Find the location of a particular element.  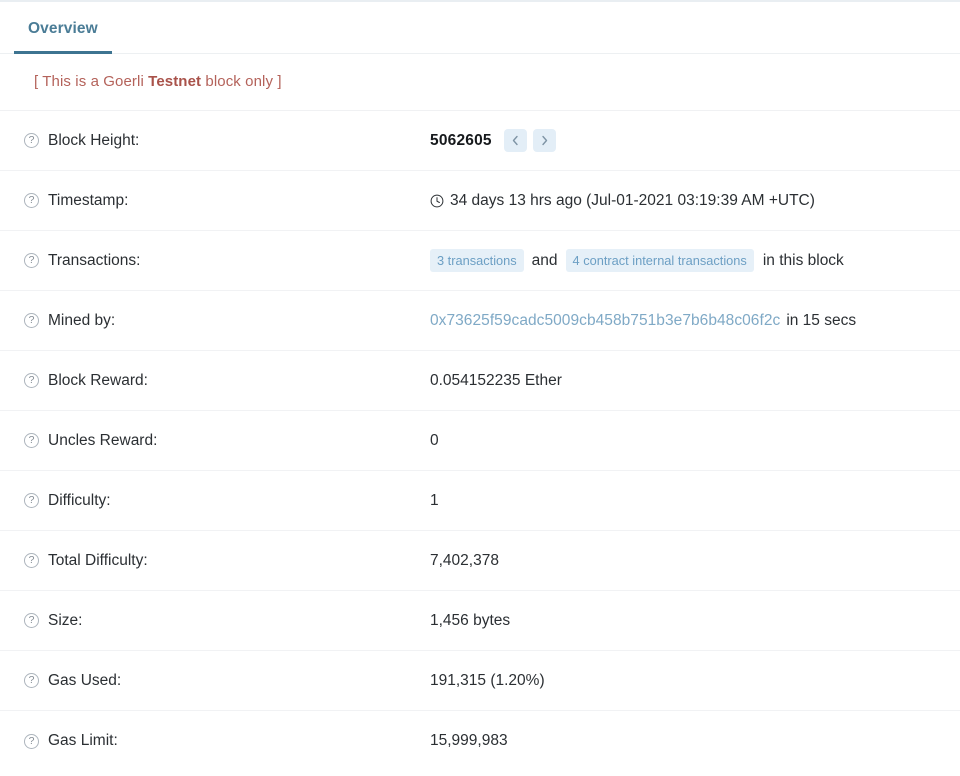

detail-value: 1,456 bytes is located at coordinates (470, 620).